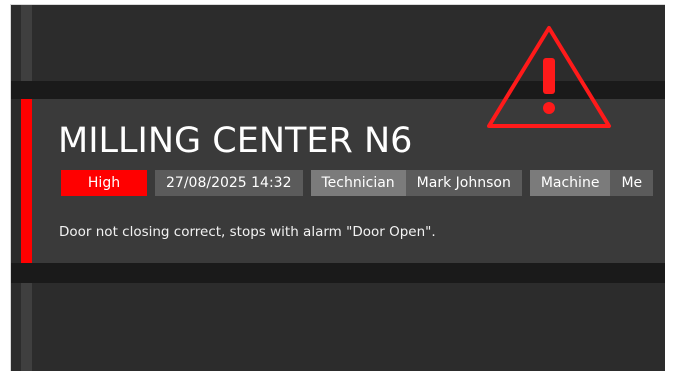 This screenshot has height=371, width=673. I want to click on machine-title: MILLING CENTER N6, so click(235, 141).